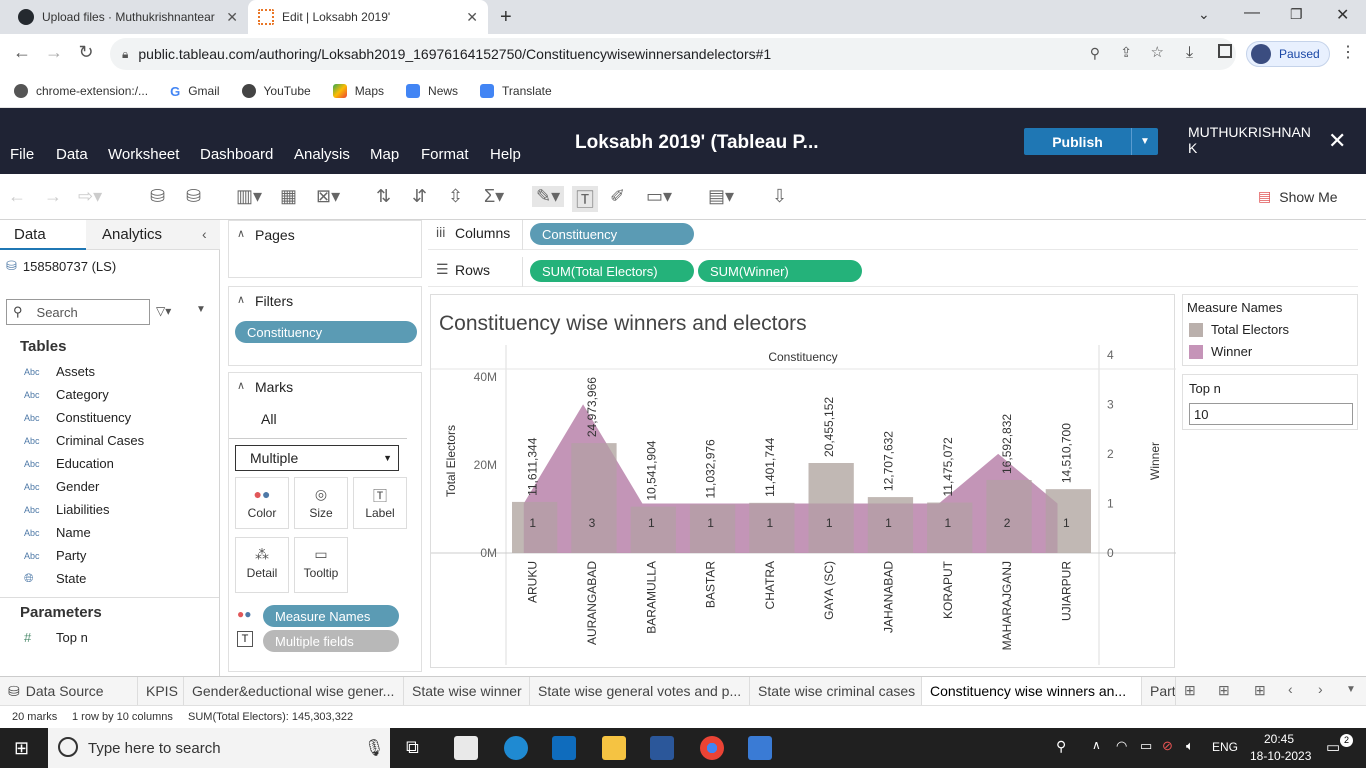  What do you see at coordinates (21, 748) in the screenshot?
I see `windows-start-icon: ⊞` at bounding box center [21, 748].